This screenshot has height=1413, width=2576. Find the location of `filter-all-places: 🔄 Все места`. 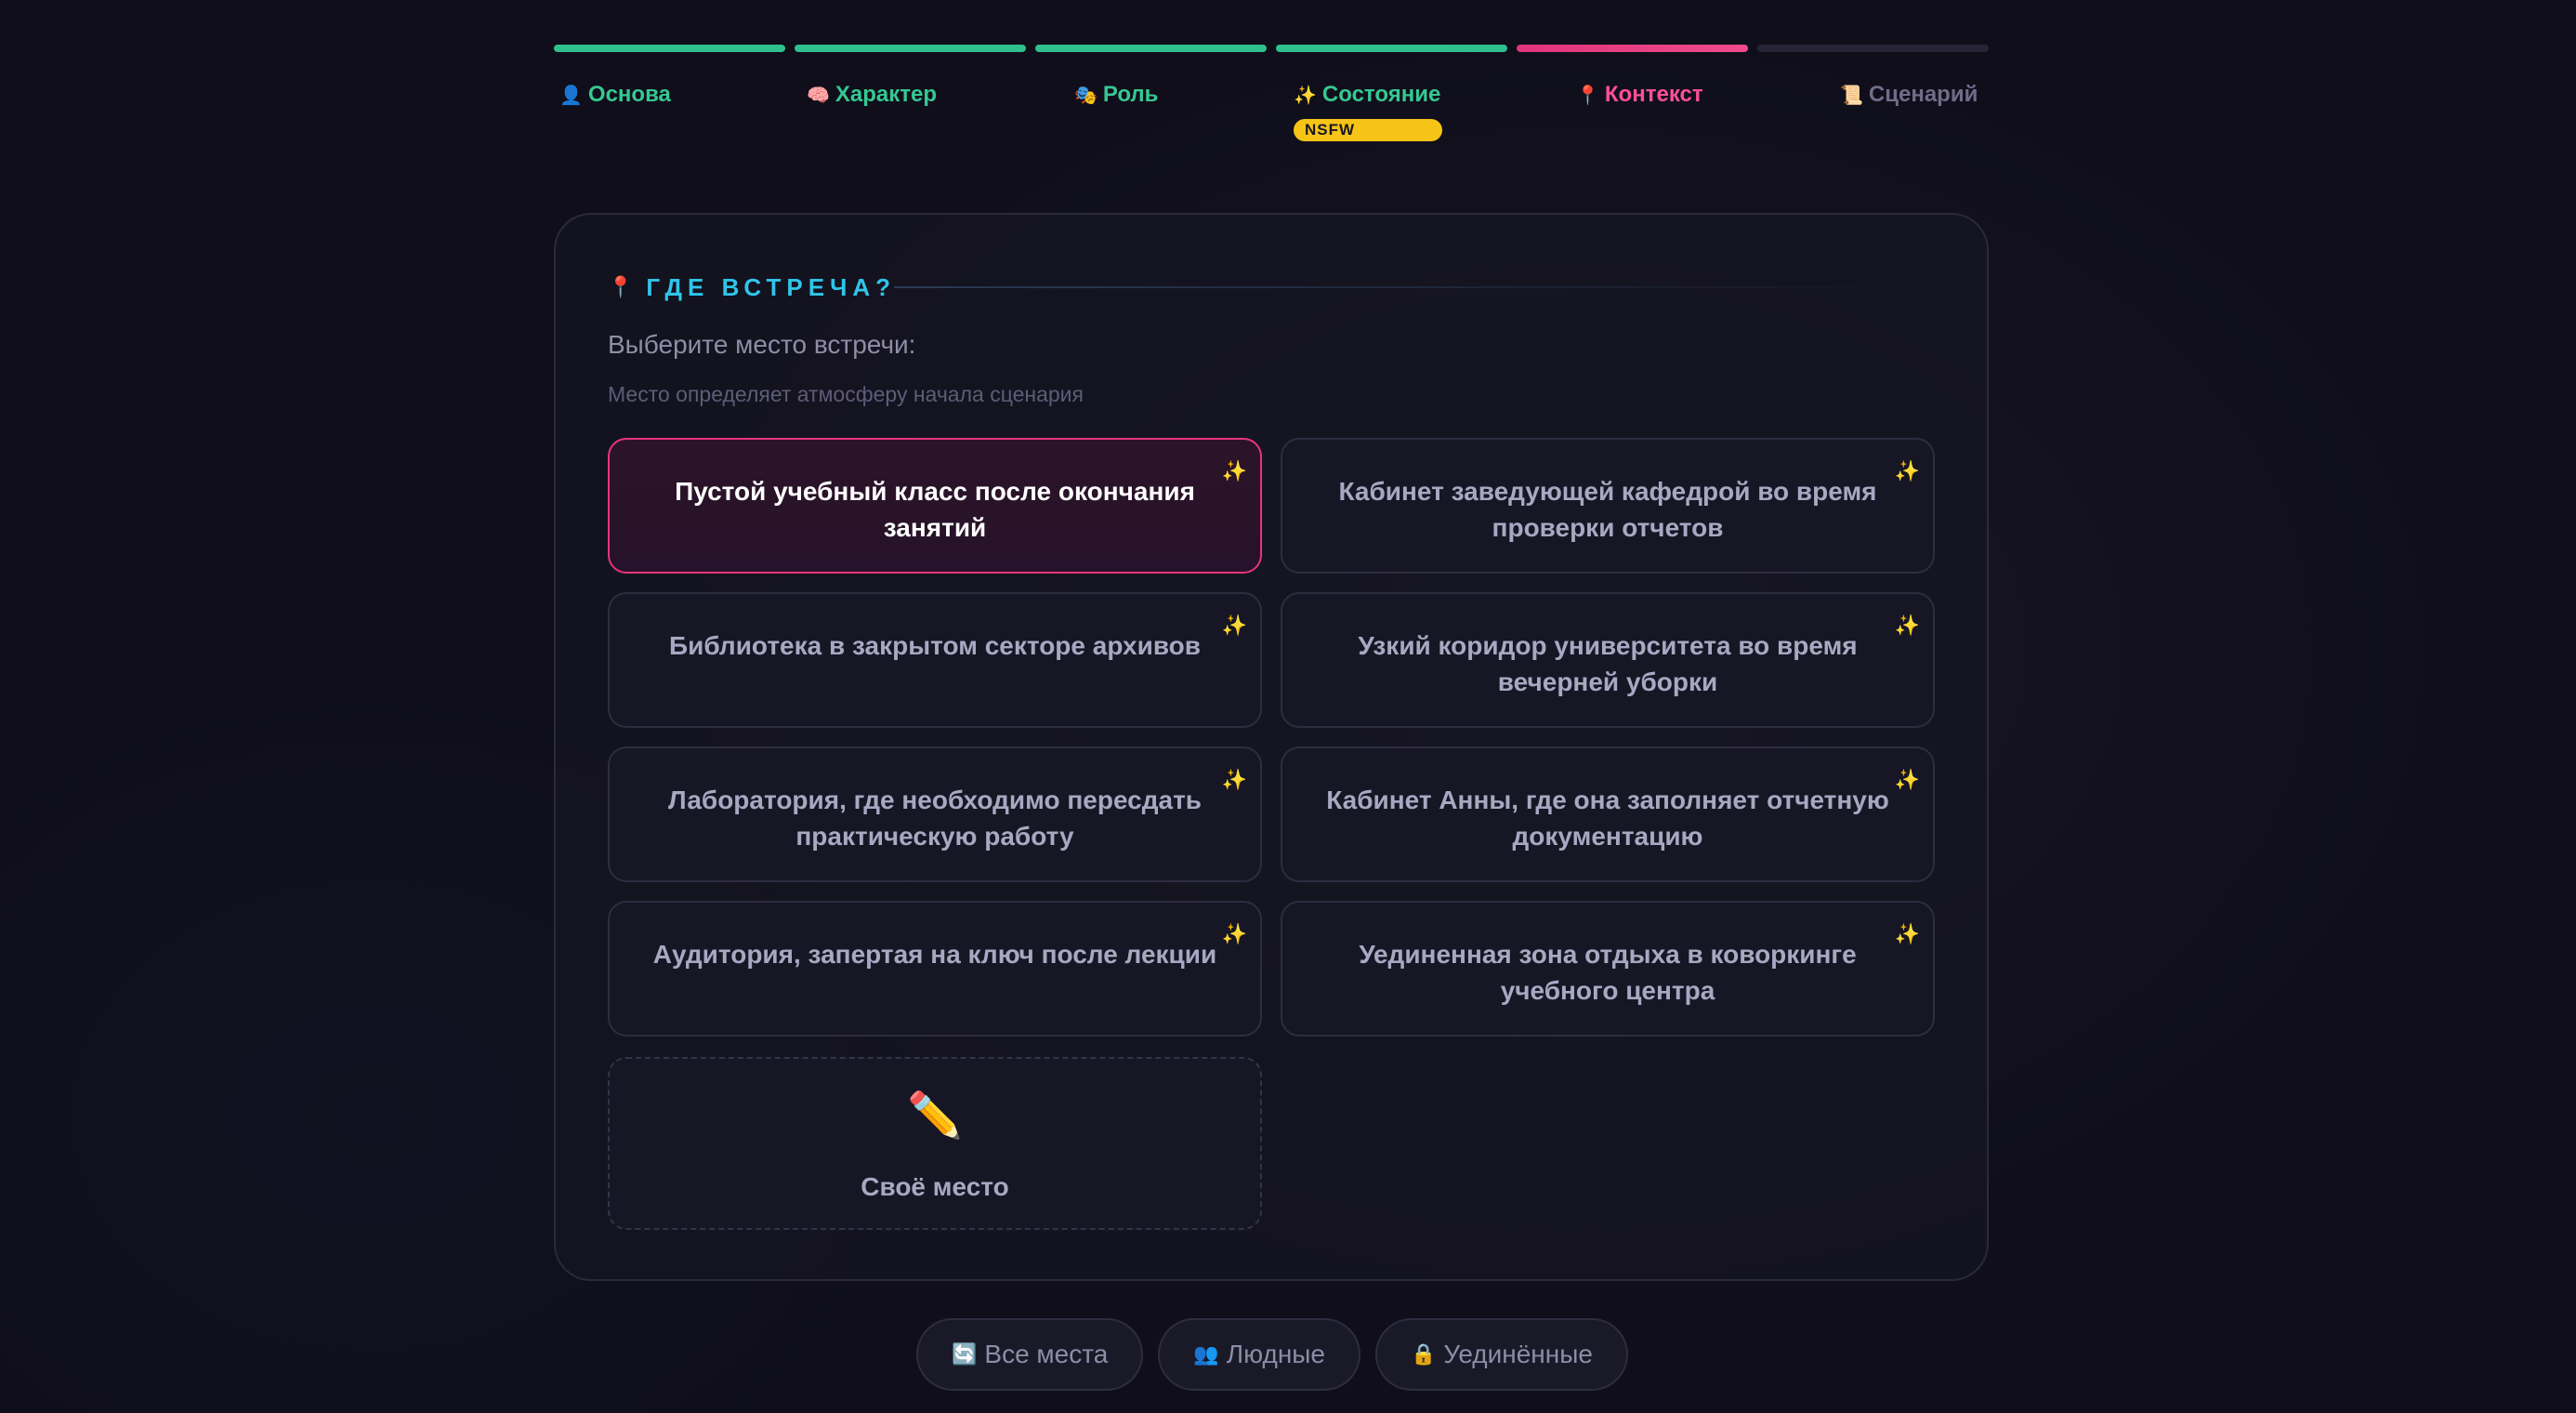

filter-all-places: 🔄 Все места is located at coordinates (1030, 1354).